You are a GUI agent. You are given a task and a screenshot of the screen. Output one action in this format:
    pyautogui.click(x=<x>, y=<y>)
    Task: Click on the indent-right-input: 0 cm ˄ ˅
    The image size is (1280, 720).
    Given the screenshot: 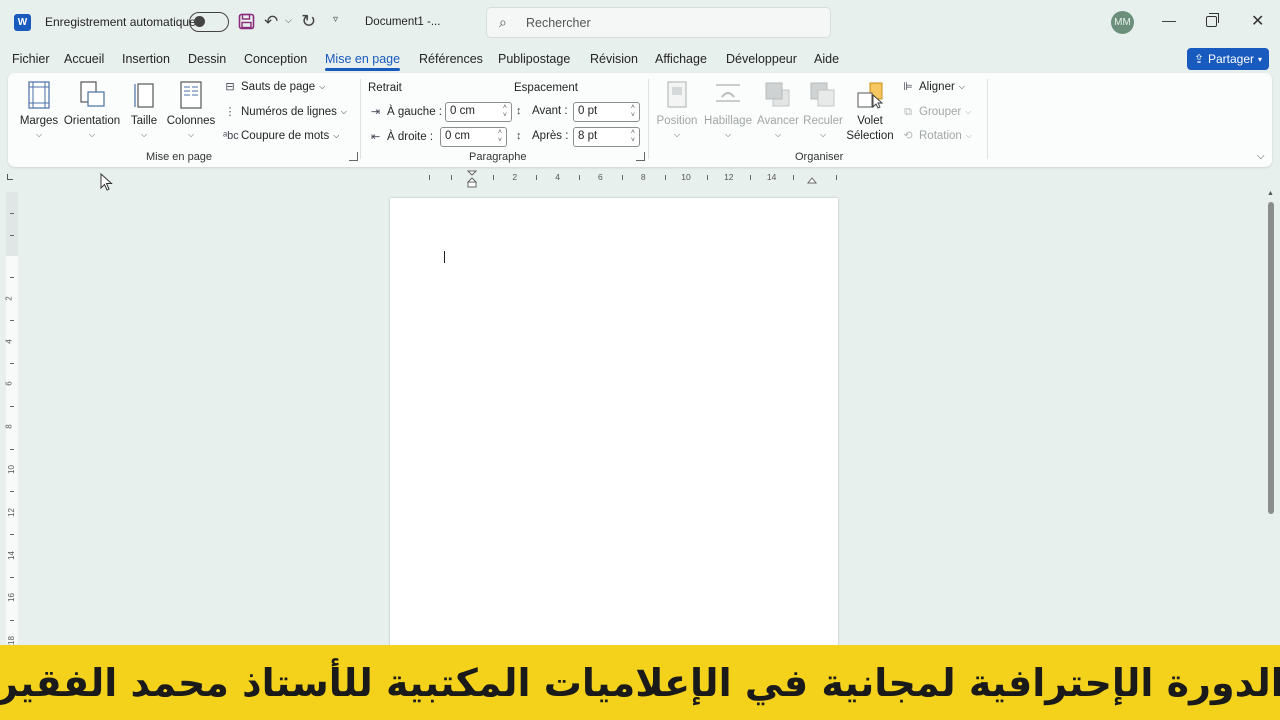 What is the action you would take?
    pyautogui.click(x=473, y=137)
    